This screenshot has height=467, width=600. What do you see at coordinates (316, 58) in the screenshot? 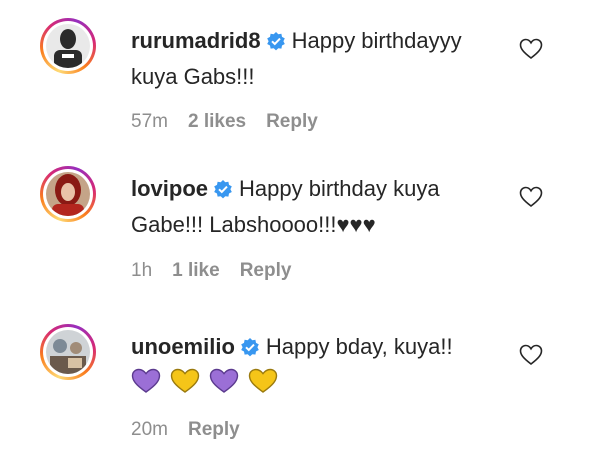
I see `comment-body: rurumadrid8 Happy birthdayyy kuya Gabs!!!` at bounding box center [316, 58].